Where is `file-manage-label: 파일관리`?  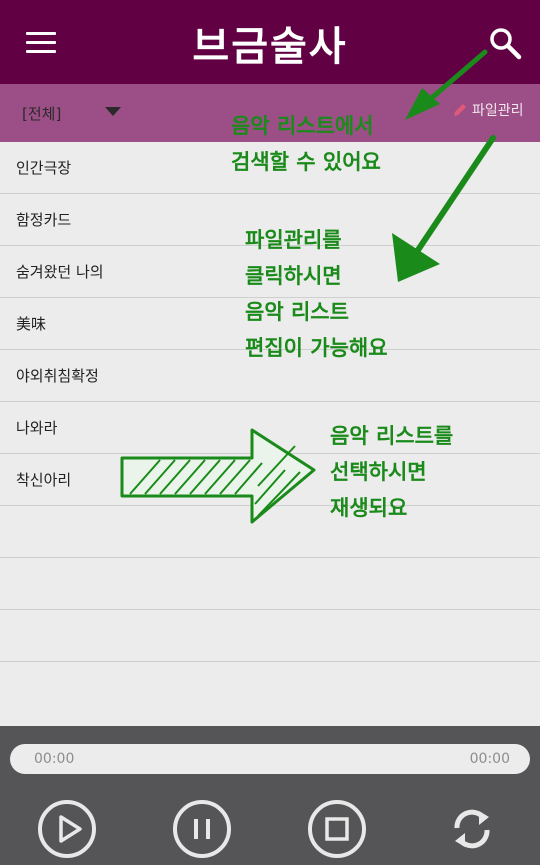
file-manage-label: 파일관리 is located at coordinates (498, 111).